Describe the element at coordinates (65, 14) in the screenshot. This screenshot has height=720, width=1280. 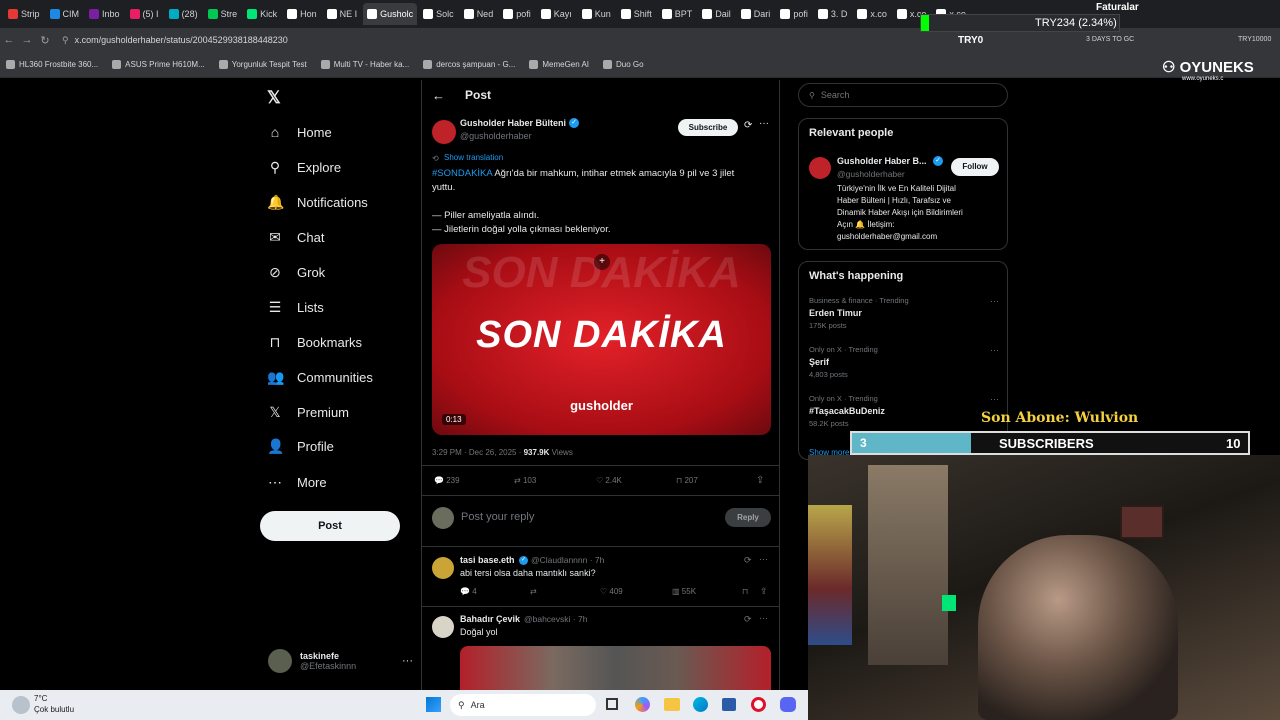
I see `browser-tab: CIM` at that location.